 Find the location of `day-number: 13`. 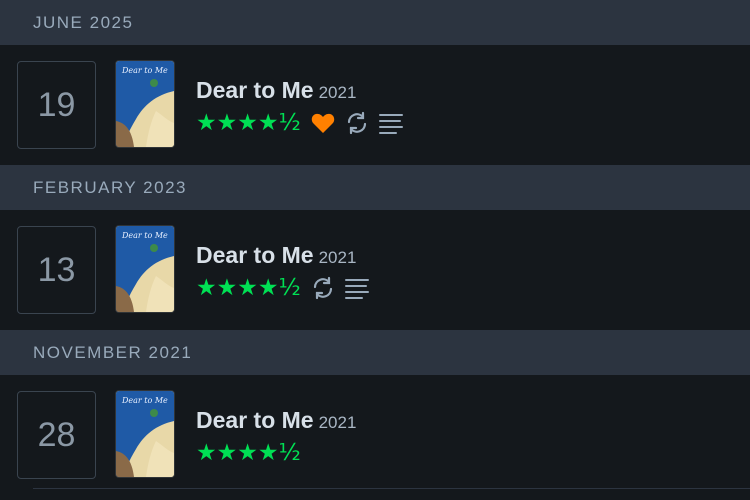

day-number: 13 is located at coordinates (56, 269).